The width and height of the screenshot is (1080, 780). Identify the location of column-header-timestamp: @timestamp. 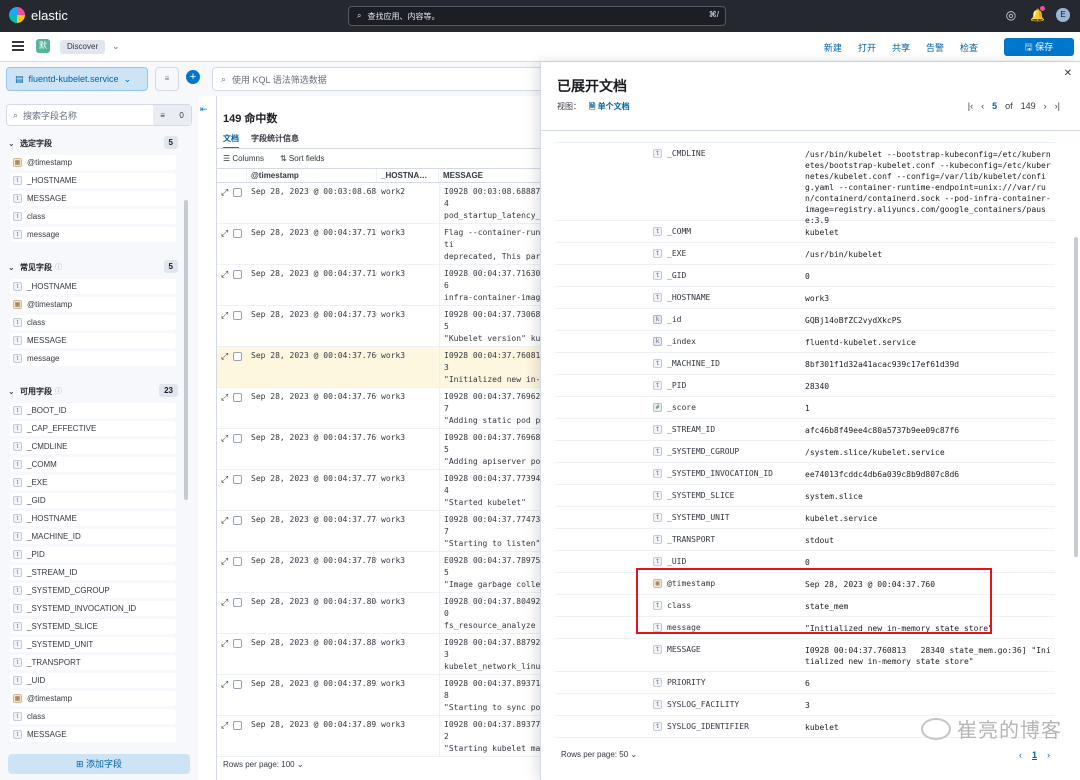
(312, 175).